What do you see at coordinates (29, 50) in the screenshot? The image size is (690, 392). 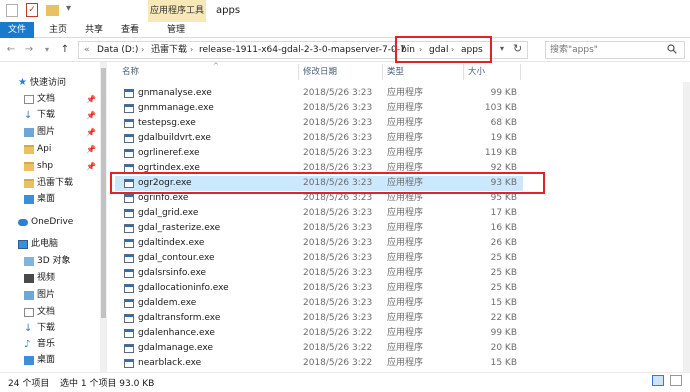 I see `forward-arrow-icon: →` at bounding box center [29, 50].